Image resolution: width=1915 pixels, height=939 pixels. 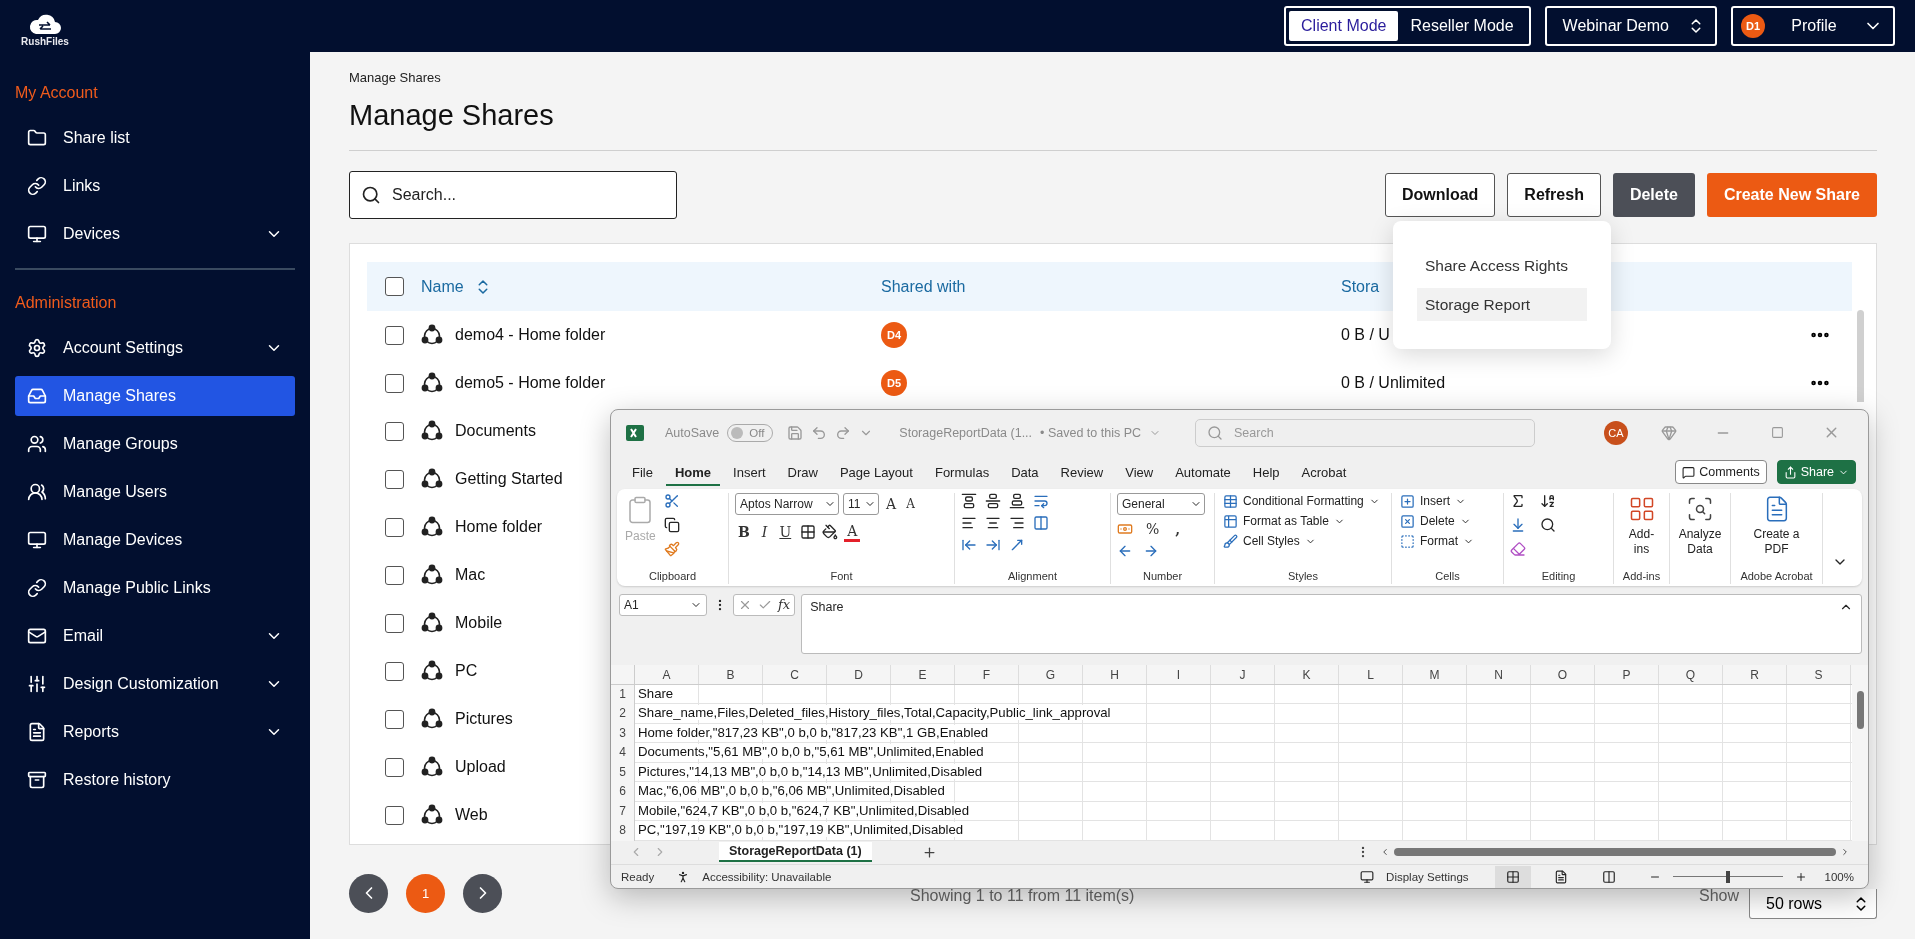 I want to click on mode-tab: Client Mode, so click(x=1344, y=26).